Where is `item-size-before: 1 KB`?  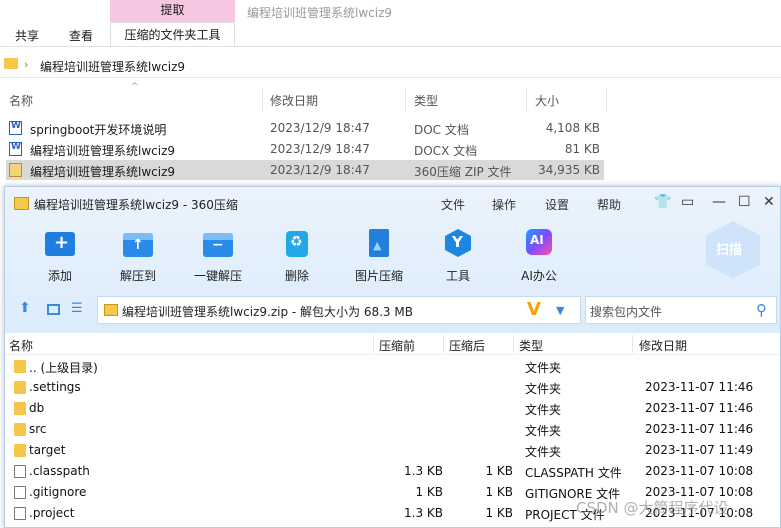
item-size-before: 1 KB is located at coordinates (429, 492).